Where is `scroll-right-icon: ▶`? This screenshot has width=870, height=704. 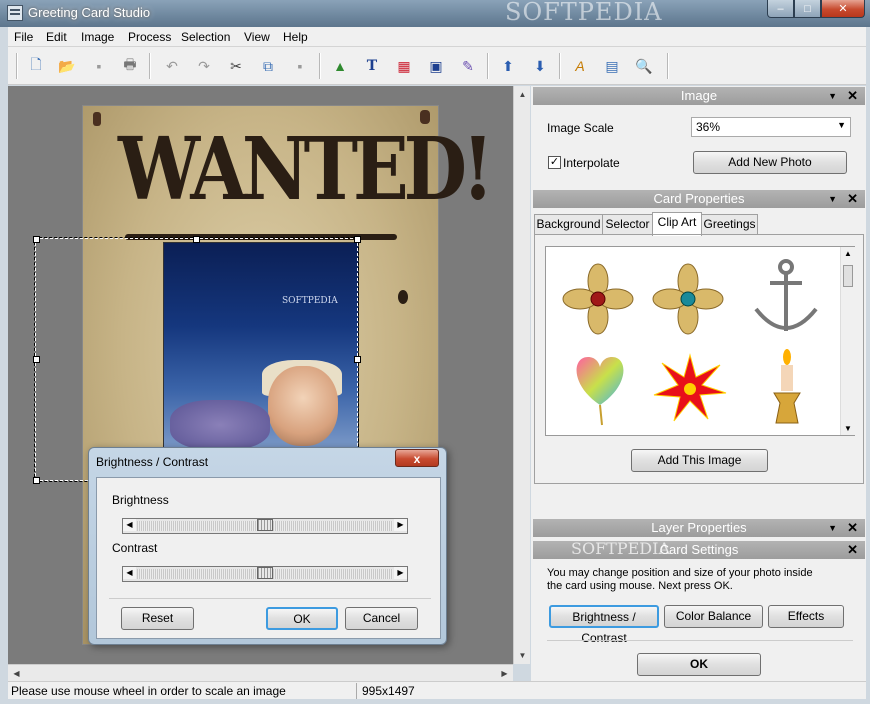
scroll-right-icon: ▶ is located at coordinates (504, 673).